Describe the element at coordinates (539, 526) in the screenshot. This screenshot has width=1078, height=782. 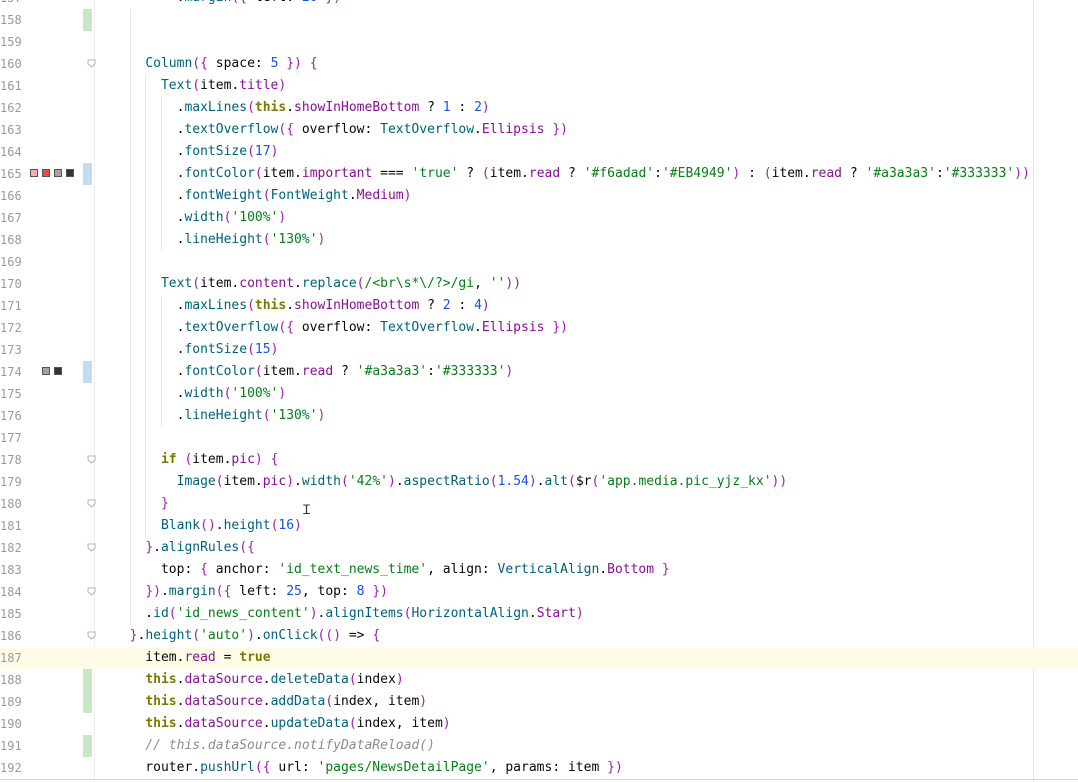
I see `code-line: 181 Blank().height(16)` at that location.